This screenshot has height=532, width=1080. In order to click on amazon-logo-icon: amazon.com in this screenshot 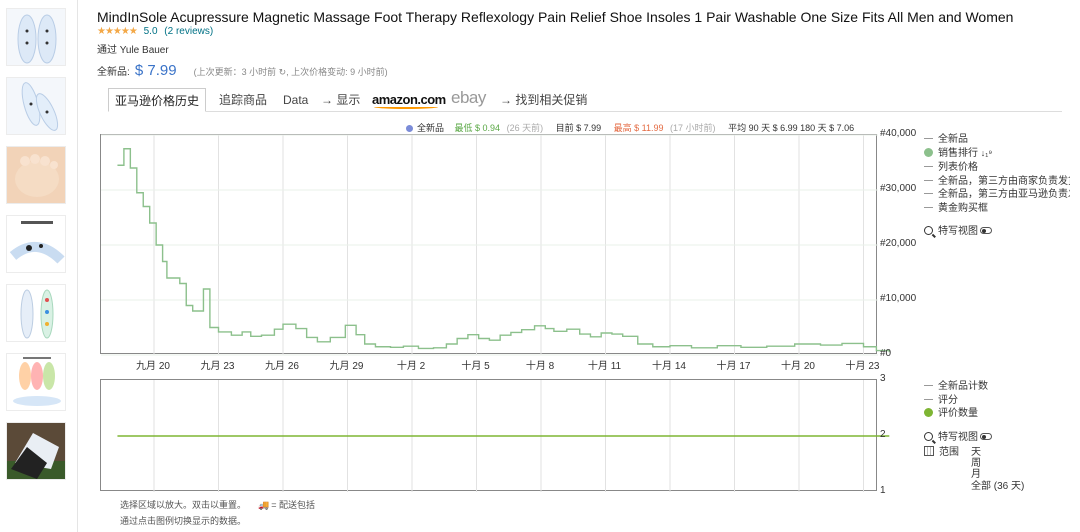, I will do `click(409, 100)`.